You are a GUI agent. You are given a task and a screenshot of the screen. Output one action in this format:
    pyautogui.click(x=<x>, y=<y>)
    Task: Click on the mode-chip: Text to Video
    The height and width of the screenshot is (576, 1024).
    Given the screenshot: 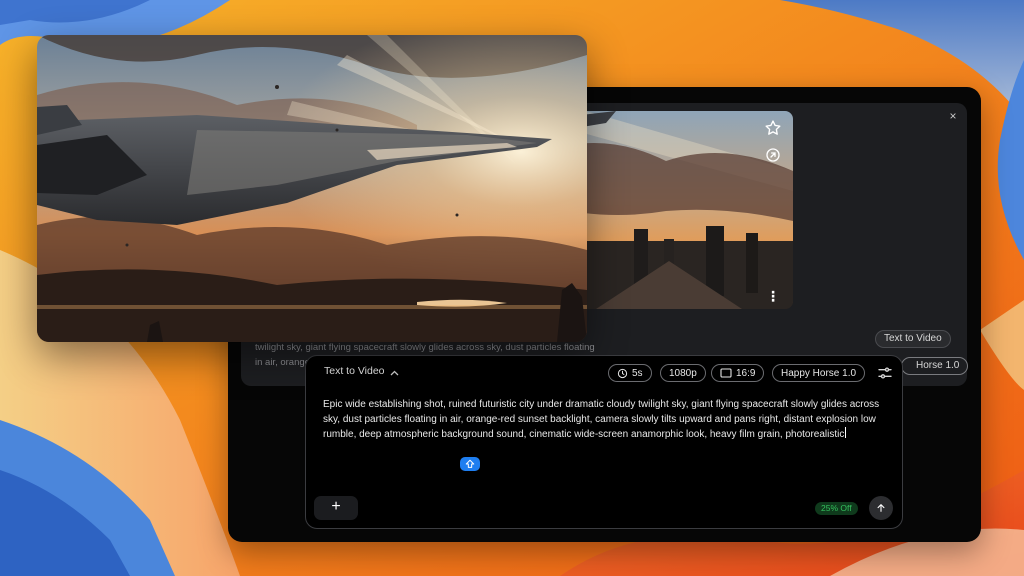 What is the action you would take?
    pyautogui.click(x=913, y=339)
    